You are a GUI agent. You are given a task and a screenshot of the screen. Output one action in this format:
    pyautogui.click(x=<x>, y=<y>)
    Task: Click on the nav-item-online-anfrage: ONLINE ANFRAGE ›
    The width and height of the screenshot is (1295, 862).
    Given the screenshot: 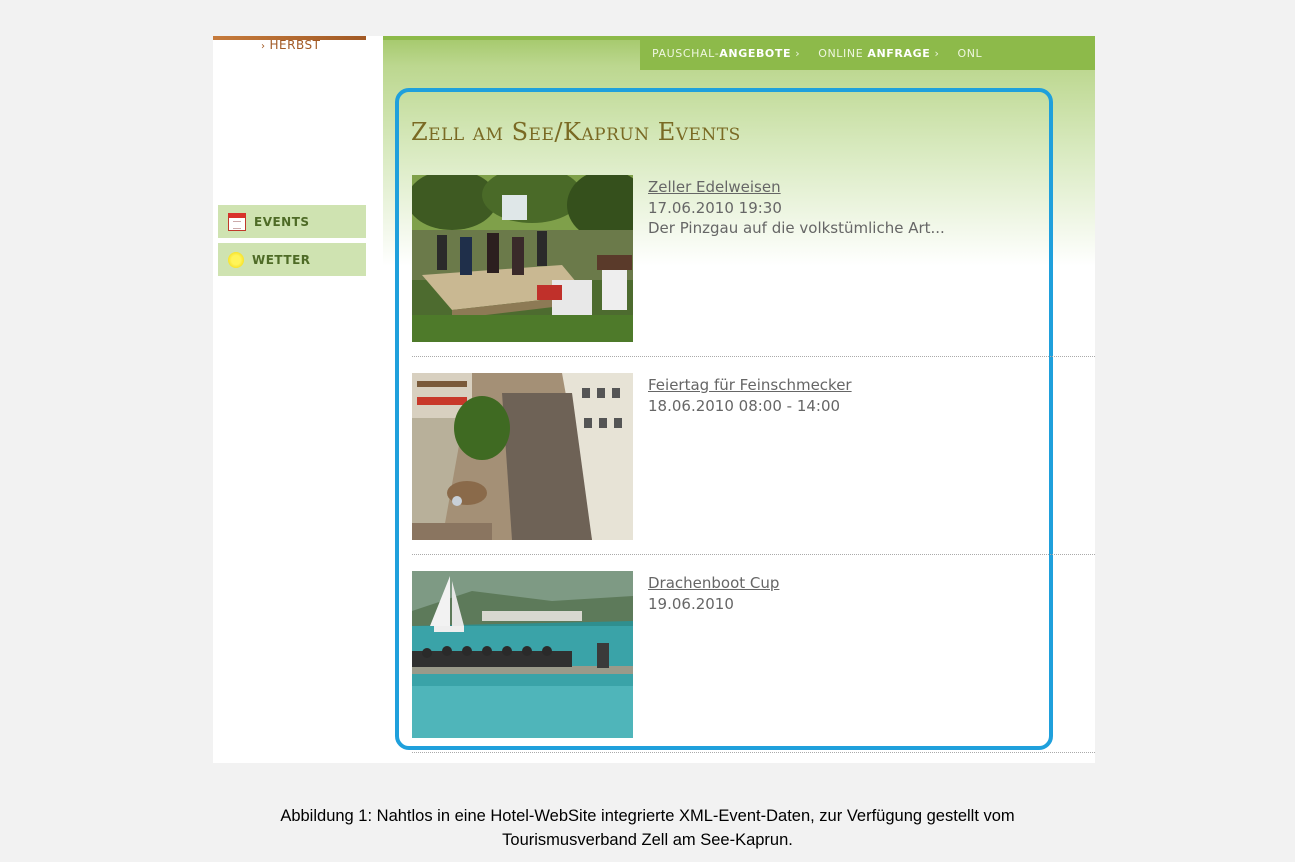 What is the action you would take?
    pyautogui.click(x=878, y=53)
    